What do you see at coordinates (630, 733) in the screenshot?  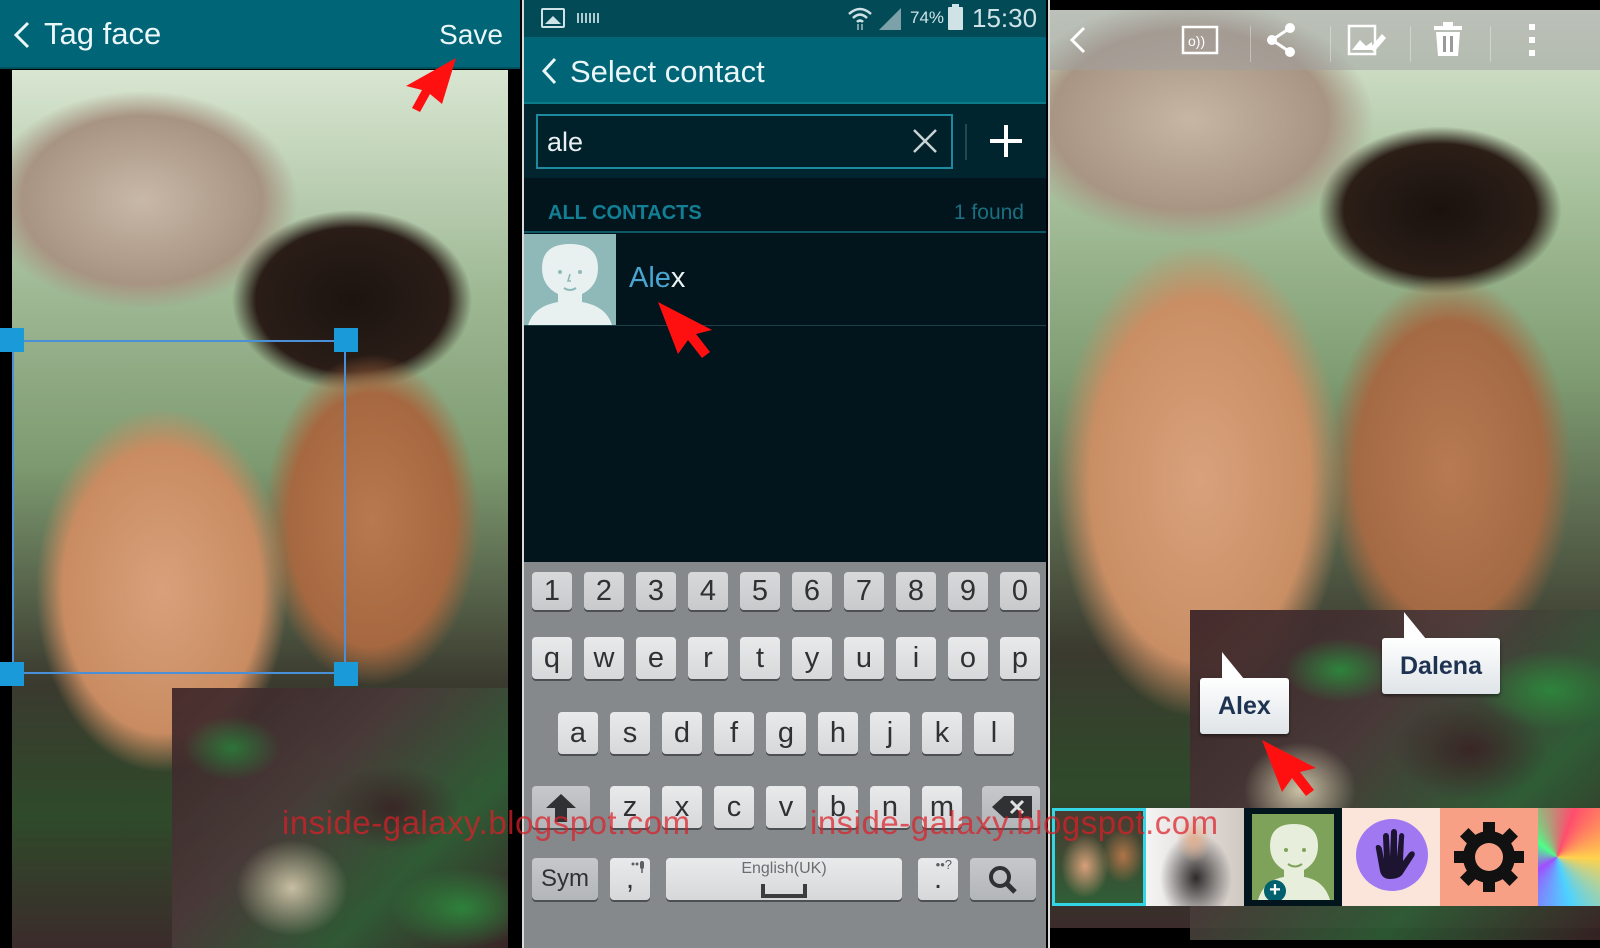 I see `key-s: s` at bounding box center [630, 733].